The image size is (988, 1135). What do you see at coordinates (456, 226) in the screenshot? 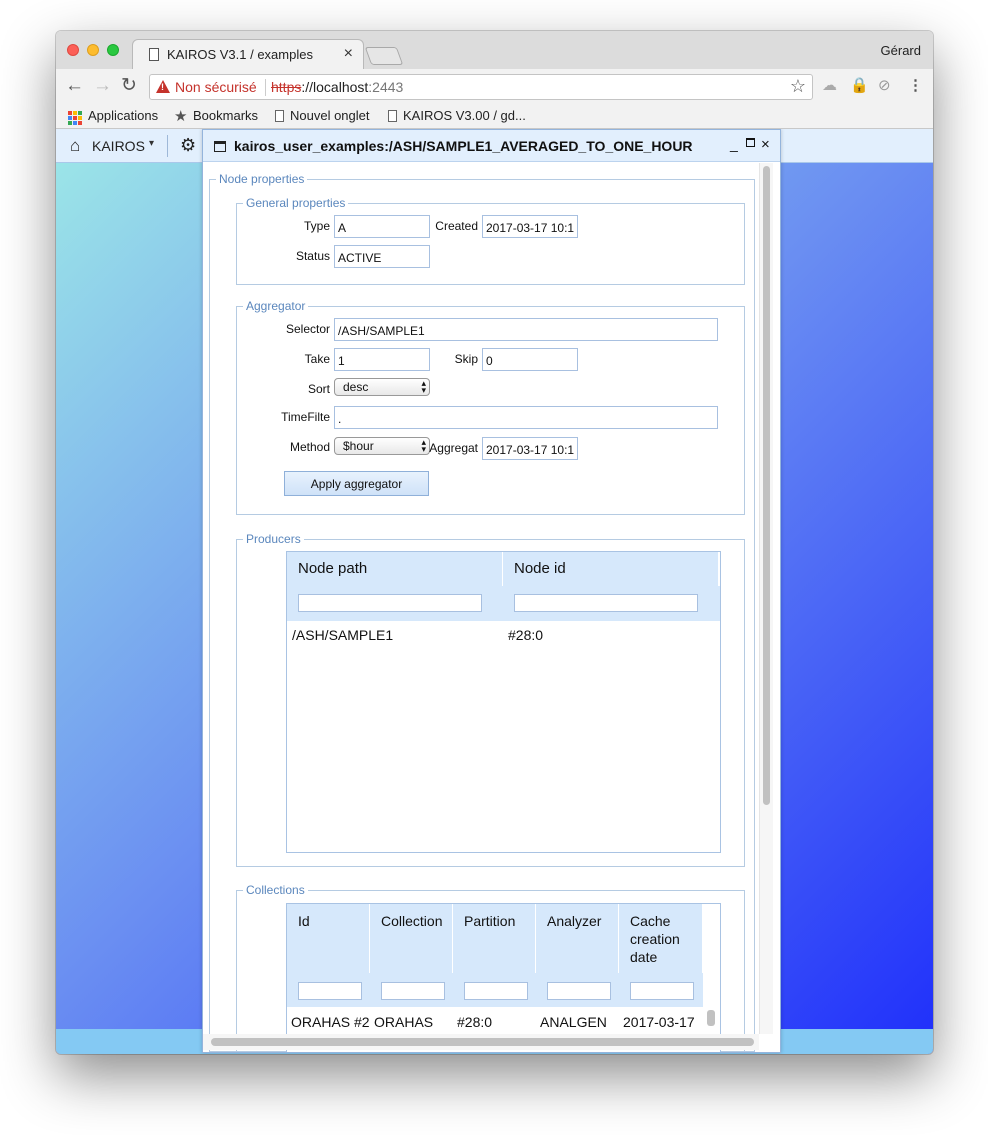
I see `created-label: Created` at bounding box center [456, 226].